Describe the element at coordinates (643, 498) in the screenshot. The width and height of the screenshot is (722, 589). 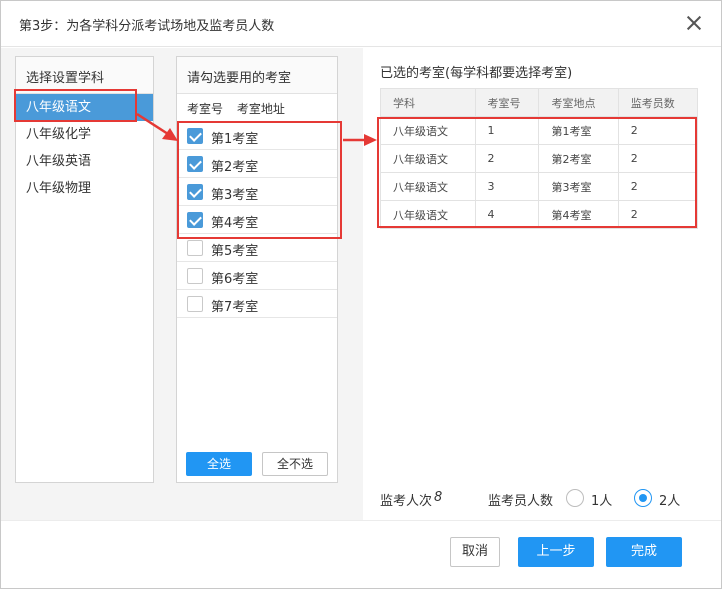
I see `radio-option-2-icon` at that location.